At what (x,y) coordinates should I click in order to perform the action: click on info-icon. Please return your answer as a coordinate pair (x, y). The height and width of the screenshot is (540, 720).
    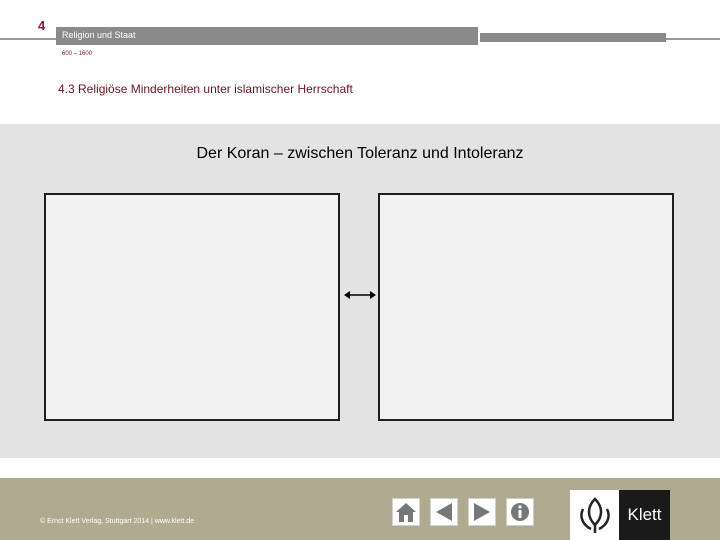
    Looking at the image, I should click on (520, 512).